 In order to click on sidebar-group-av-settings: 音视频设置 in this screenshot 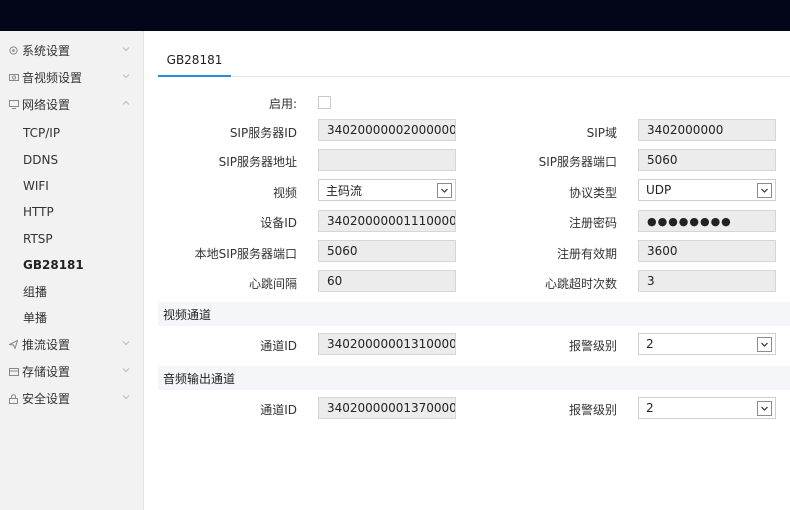, I will do `click(71, 77)`.